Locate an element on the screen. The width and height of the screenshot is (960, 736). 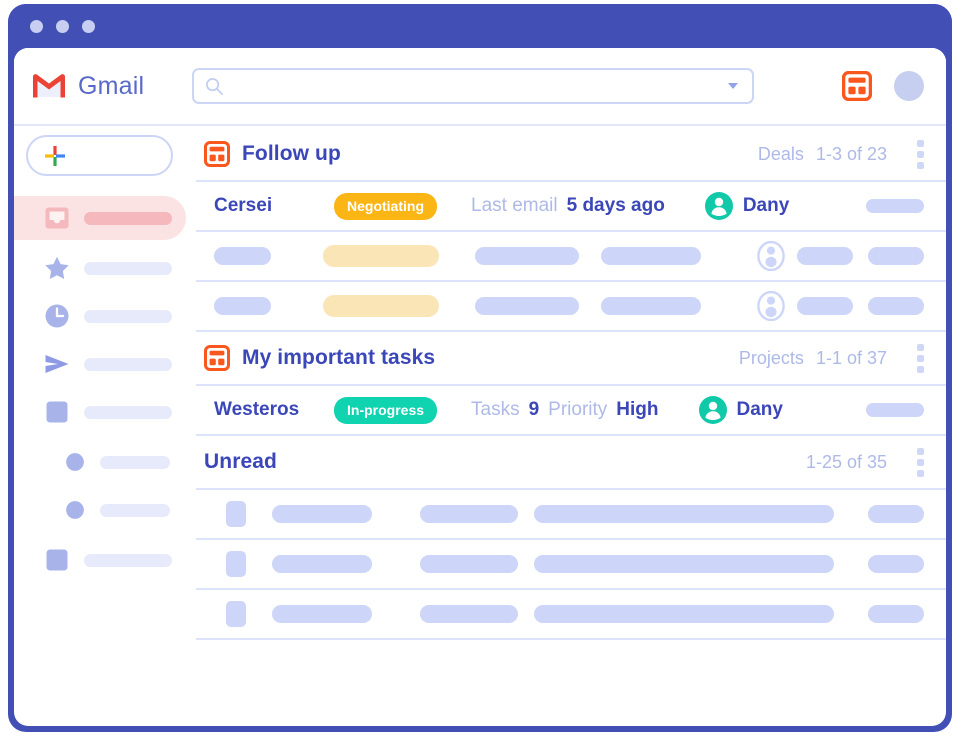
clock-icon is located at coordinates (57, 316).